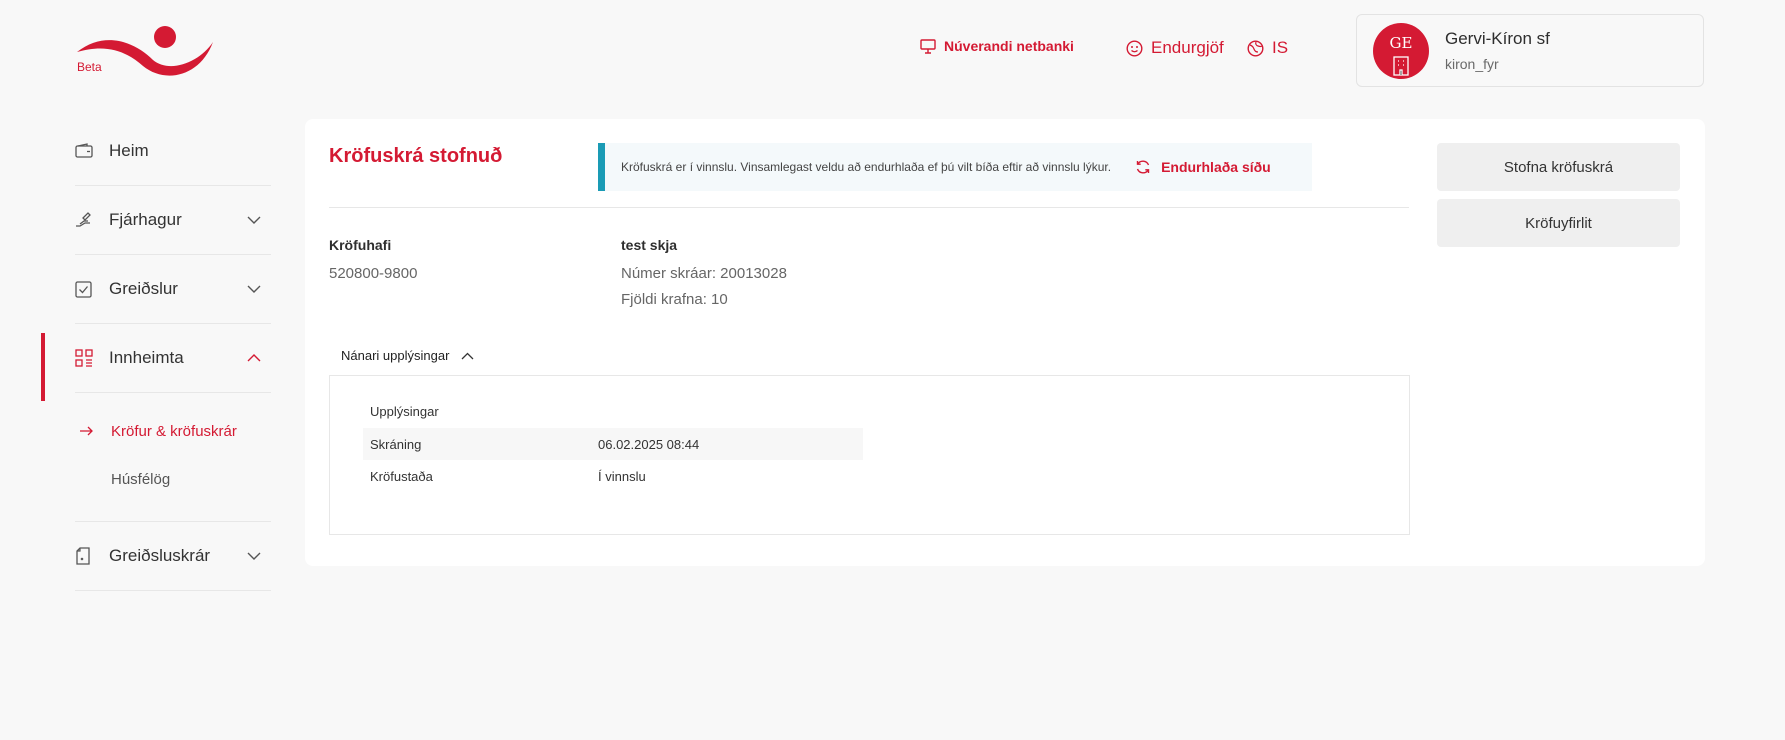  What do you see at coordinates (129, 150) in the screenshot?
I see `sidebar-item-label: Heim` at bounding box center [129, 150].